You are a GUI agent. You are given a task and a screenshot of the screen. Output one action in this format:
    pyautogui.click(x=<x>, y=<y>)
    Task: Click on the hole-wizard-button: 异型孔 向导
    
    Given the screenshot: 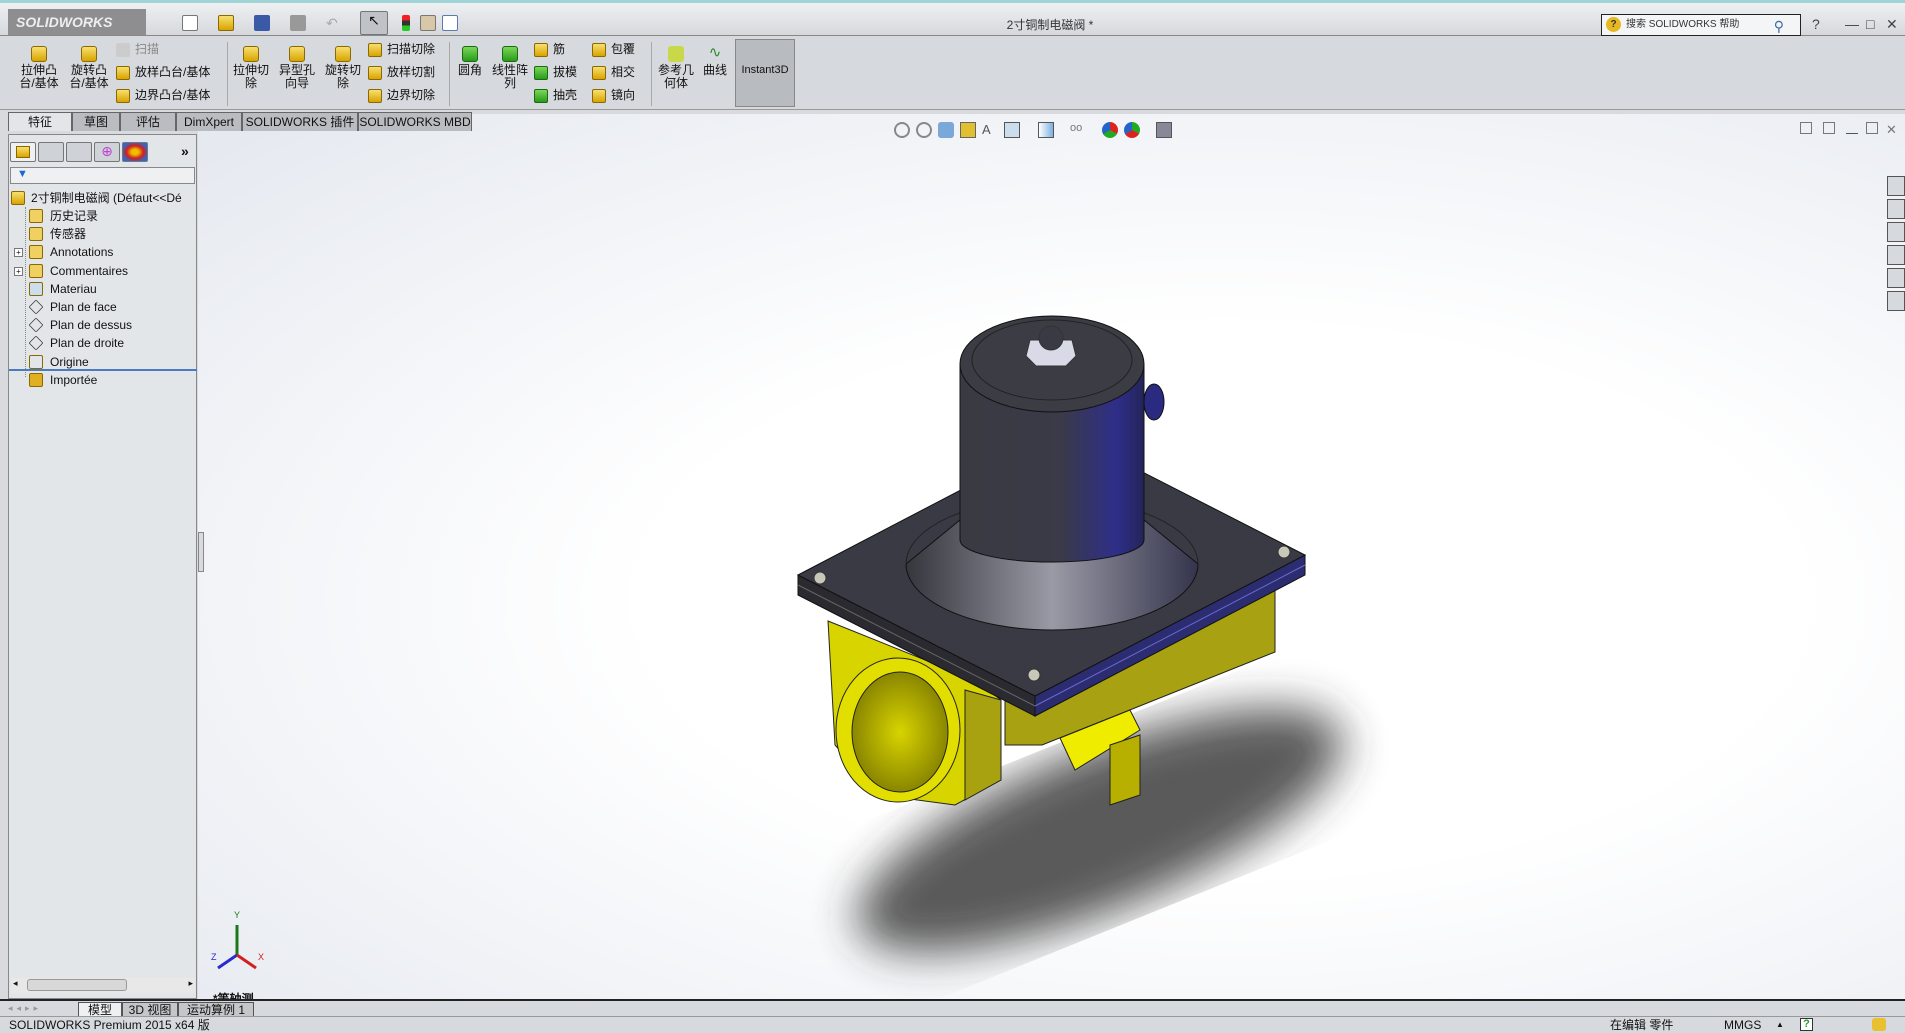 What is the action you would take?
    pyautogui.click(x=297, y=68)
    